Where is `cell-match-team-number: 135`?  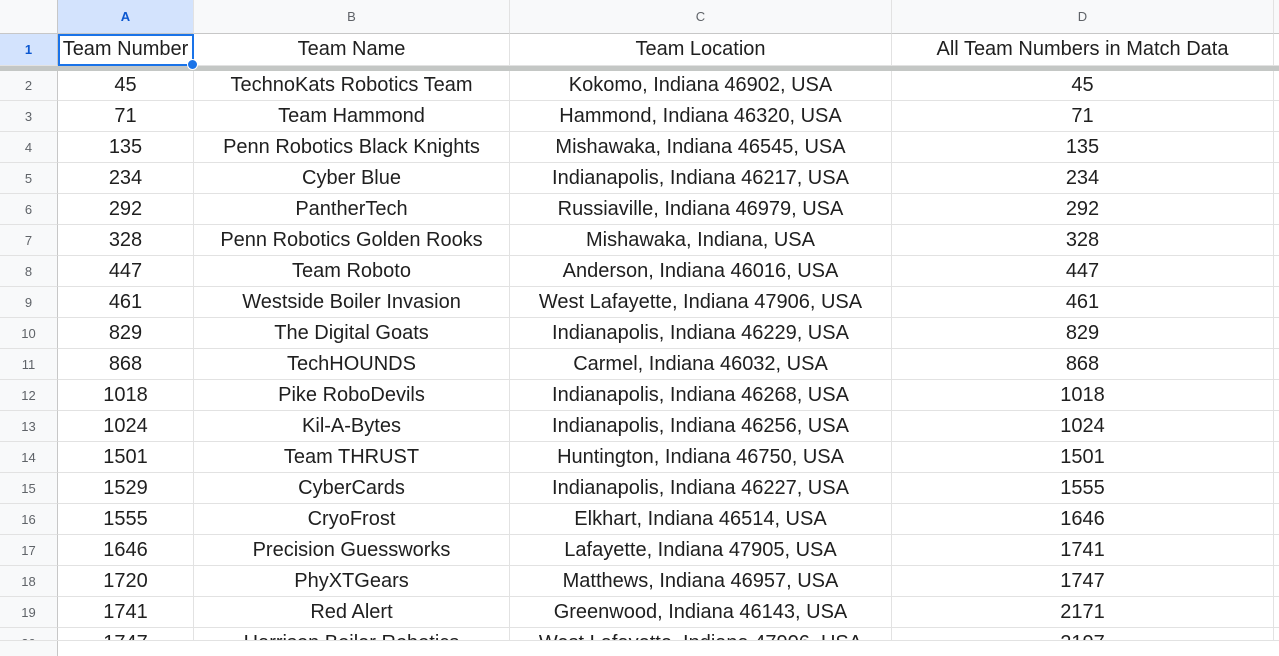
cell-match-team-number: 135 is located at coordinates (1083, 147).